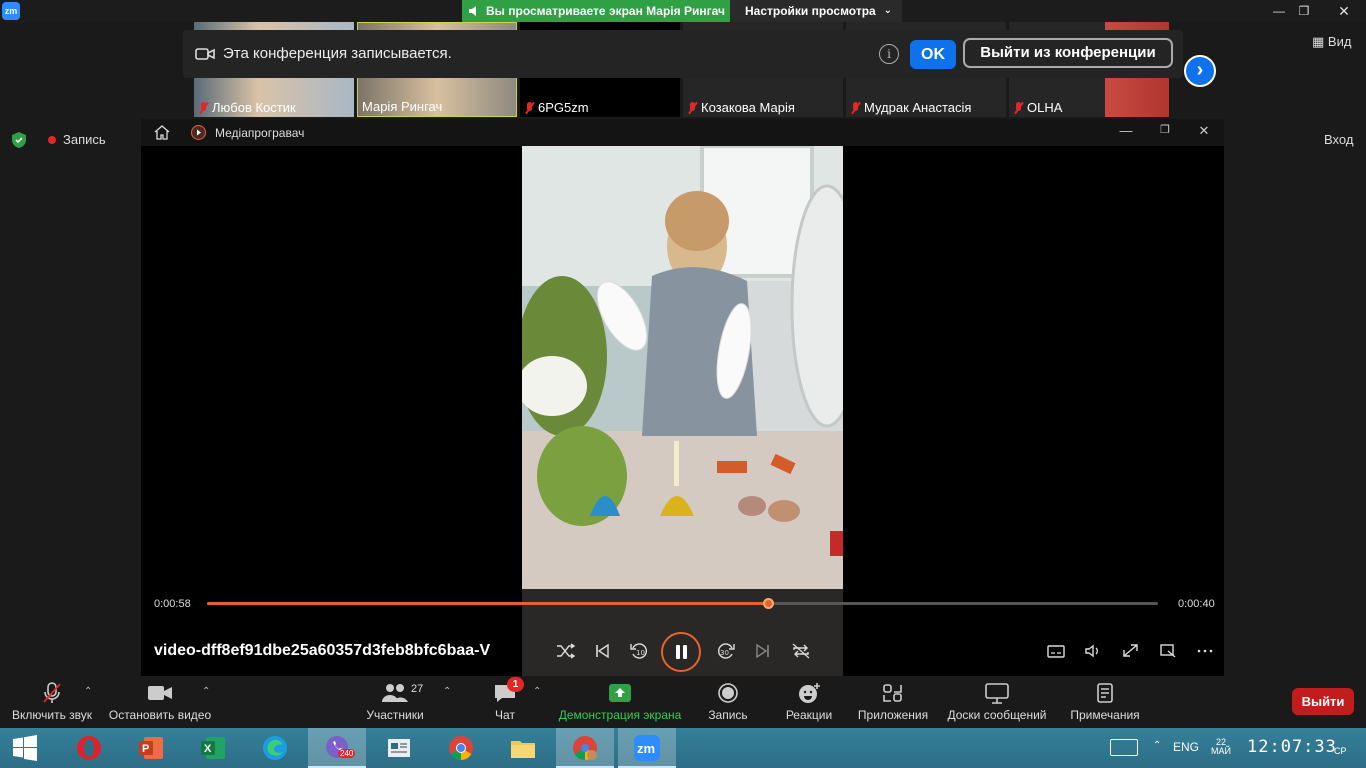 The image size is (1366, 768). Describe the element at coordinates (605, 11) in the screenshot. I see `share-banner-text: Вы просматриваете экран Марія Рингач` at that location.